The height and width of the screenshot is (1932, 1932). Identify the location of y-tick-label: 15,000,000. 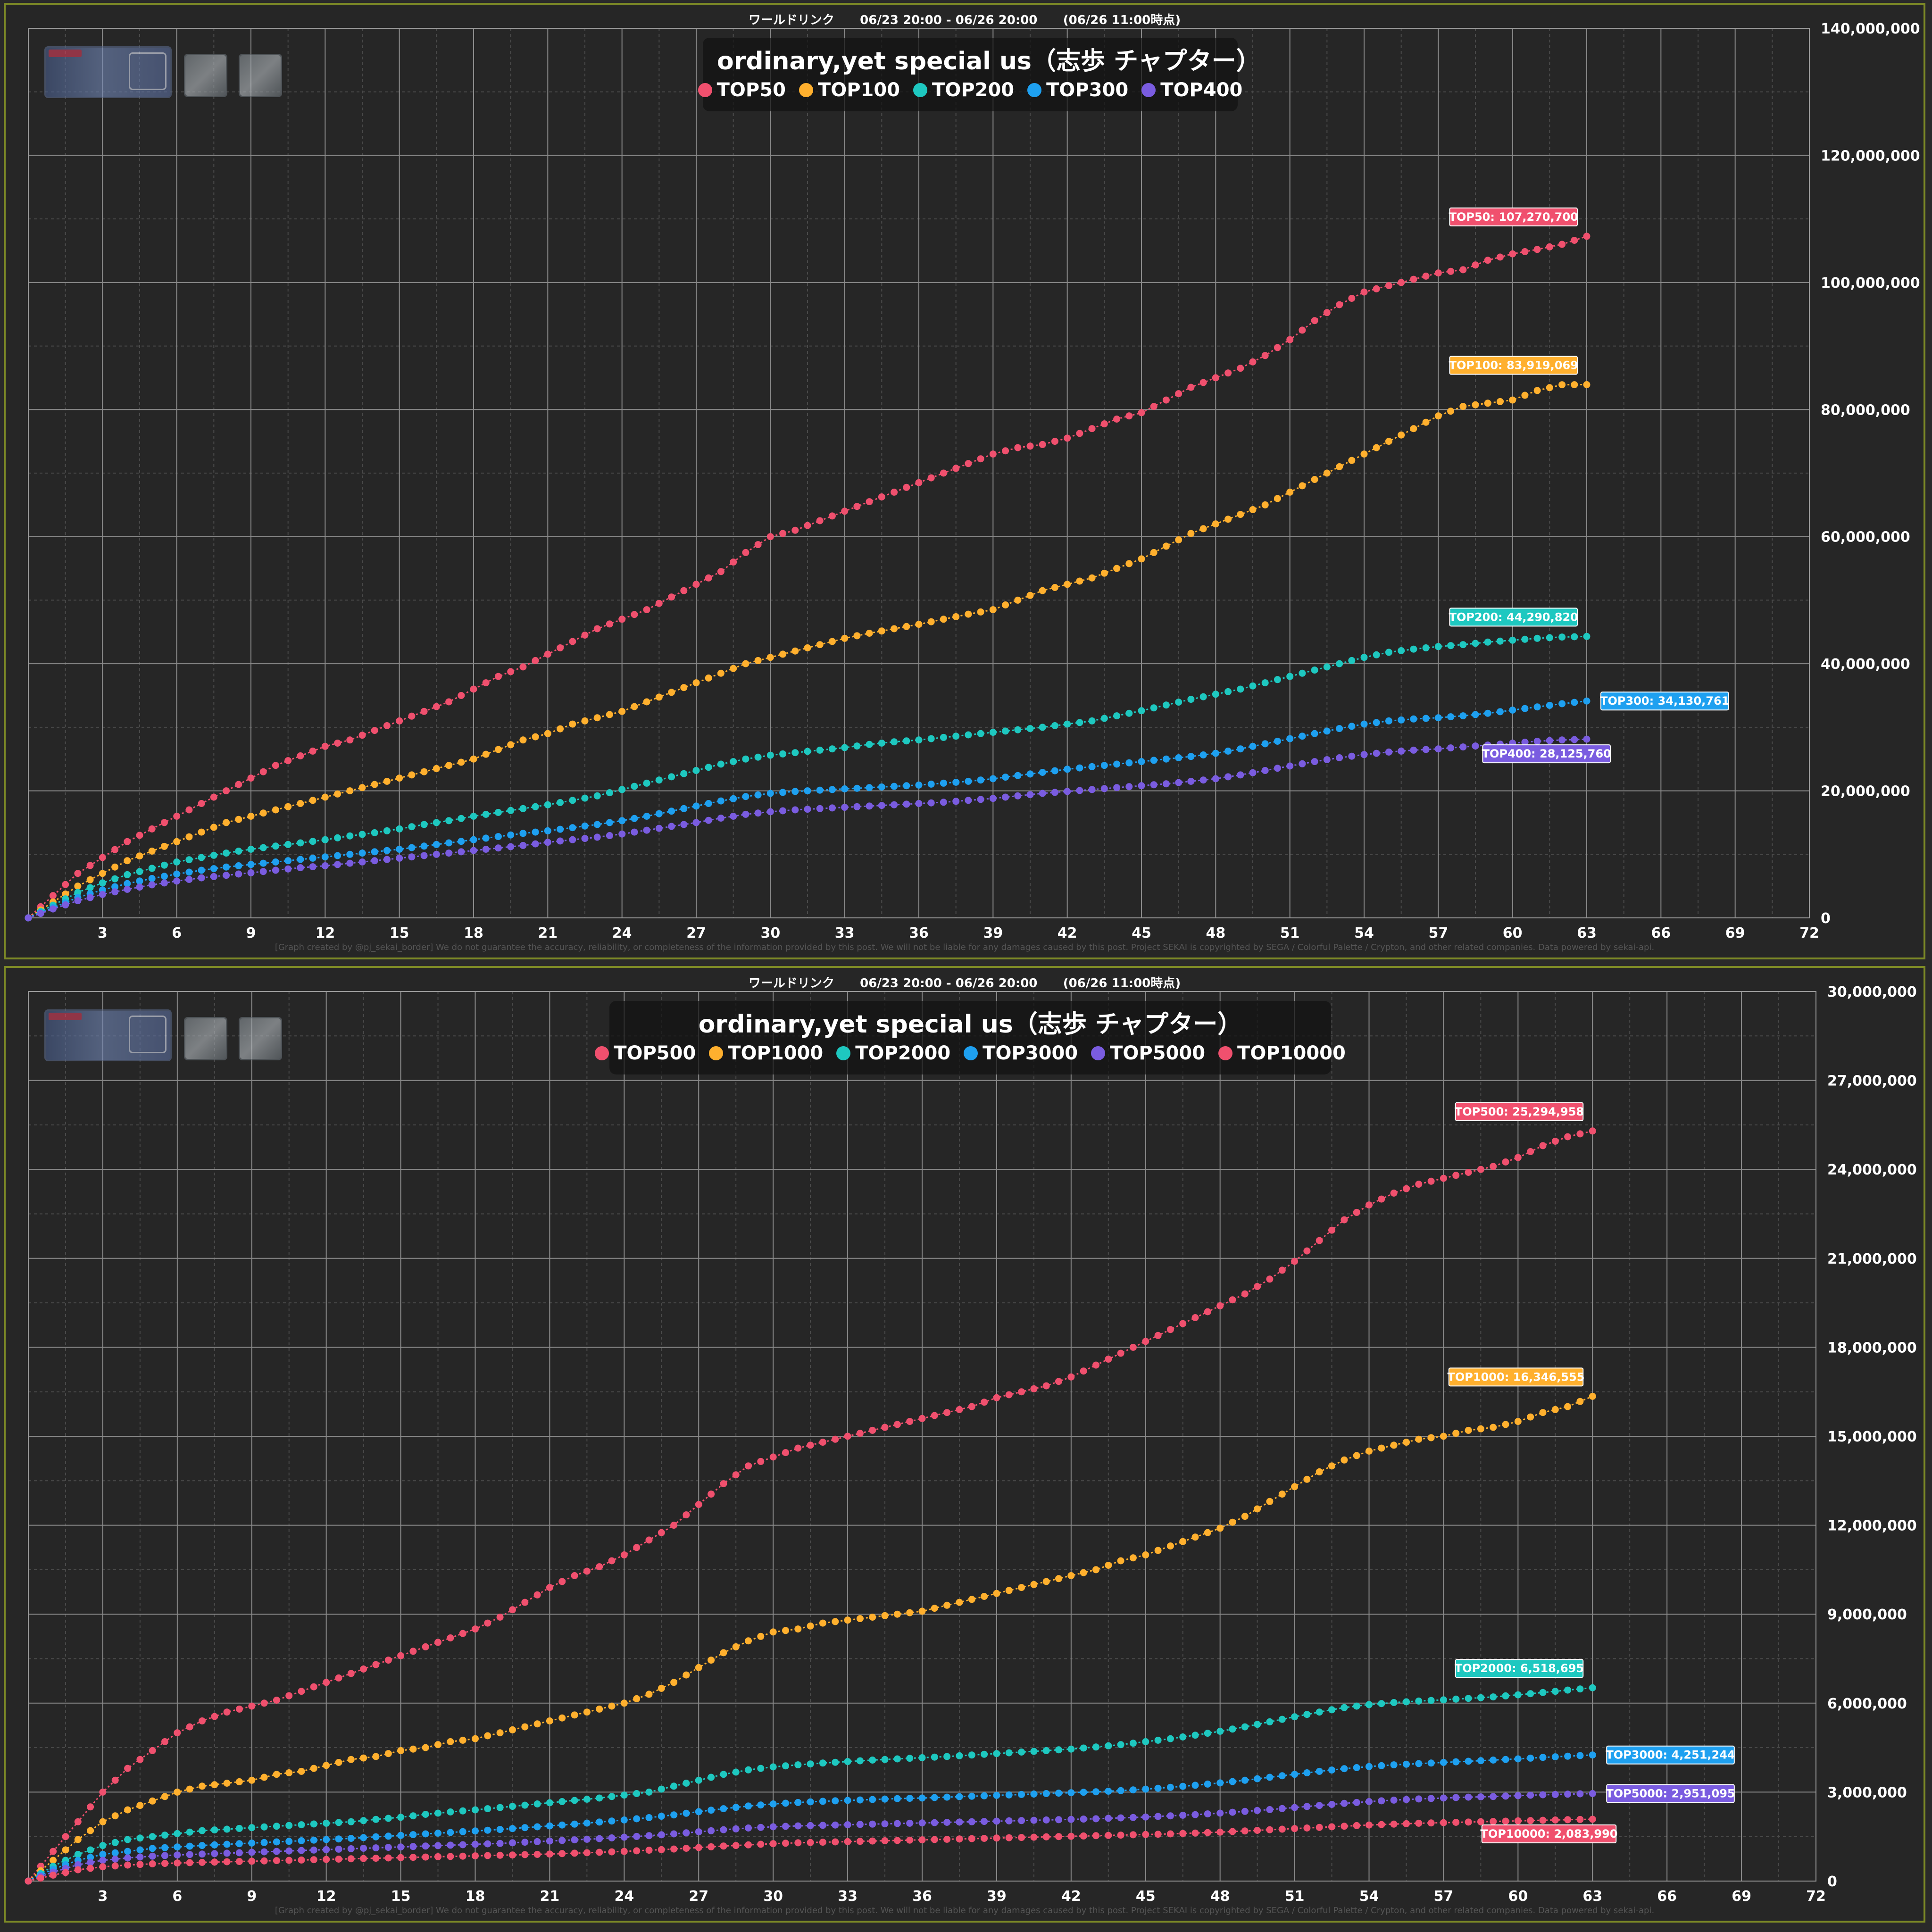
(1872, 1437).